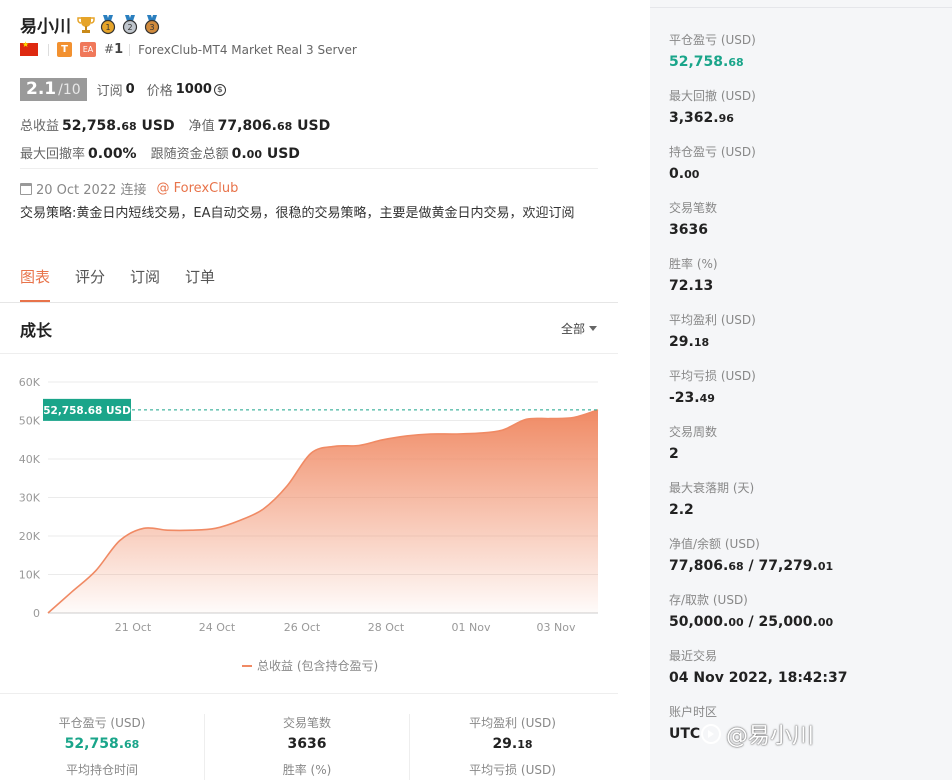  Describe the element at coordinates (36, 613) in the screenshot. I see `y-tick-label: 0` at that location.